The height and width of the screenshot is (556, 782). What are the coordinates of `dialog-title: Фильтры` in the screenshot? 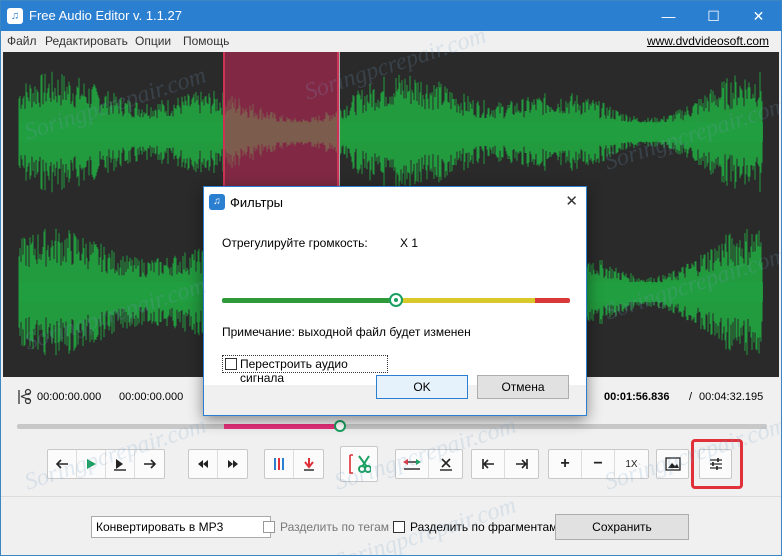 It's located at (257, 202).